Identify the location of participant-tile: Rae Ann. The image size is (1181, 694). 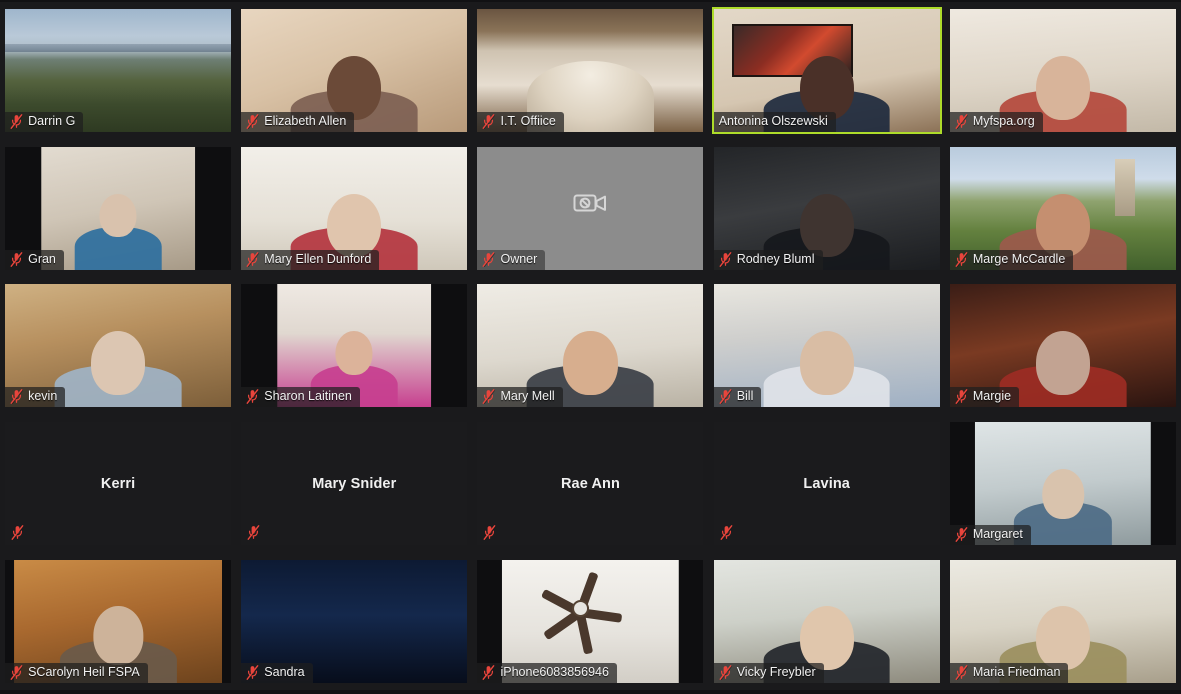
(590, 484).